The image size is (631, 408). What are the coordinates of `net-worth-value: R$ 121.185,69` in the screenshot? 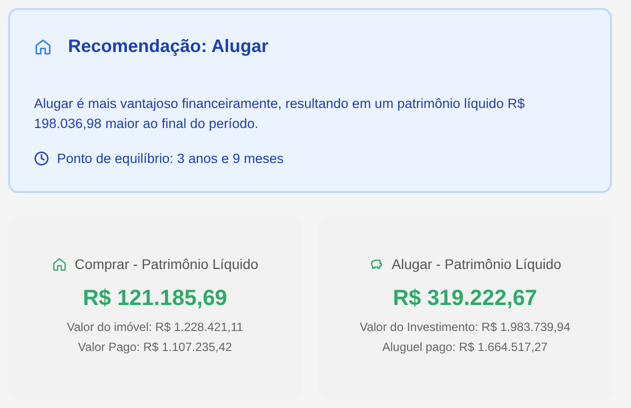 It's located at (155, 298).